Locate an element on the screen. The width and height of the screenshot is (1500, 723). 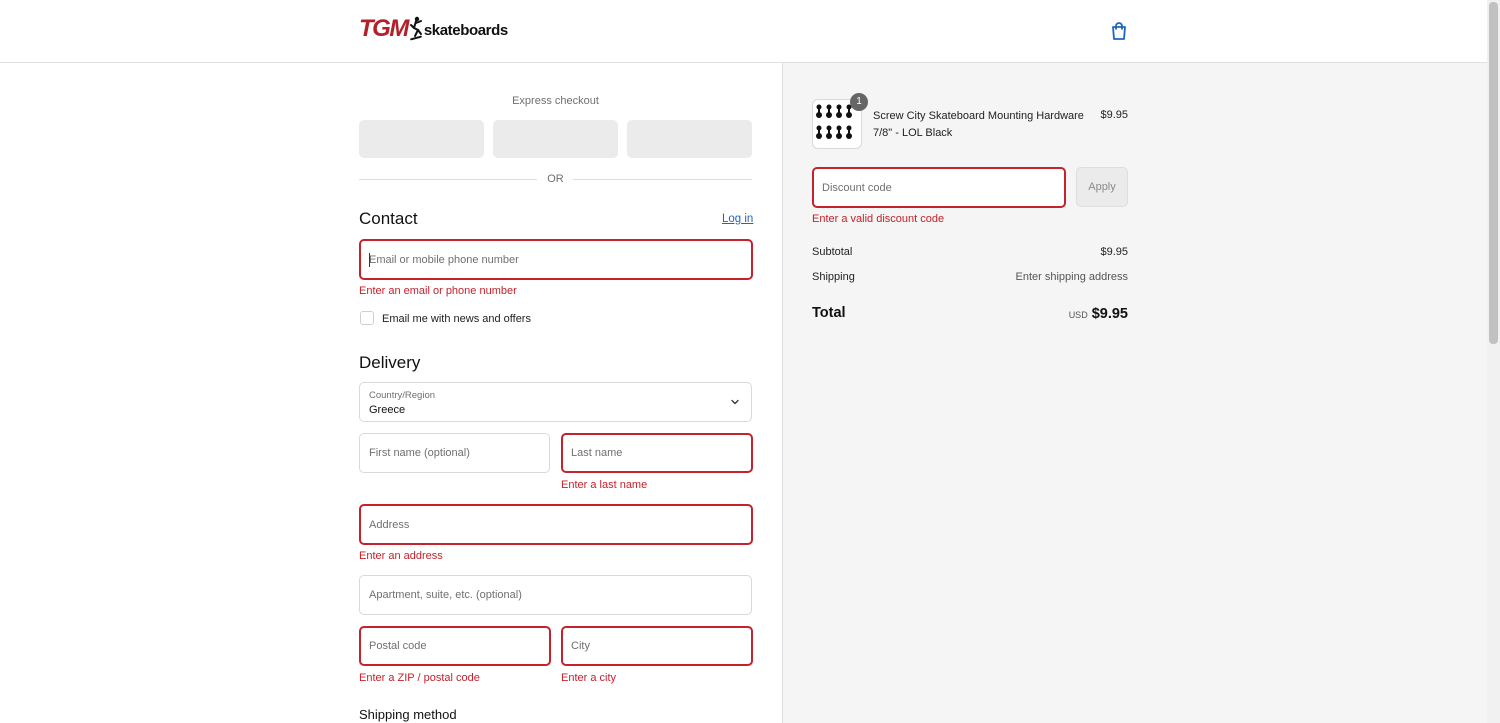
discount-code-error: Enter a valid discount code is located at coordinates (878, 219).